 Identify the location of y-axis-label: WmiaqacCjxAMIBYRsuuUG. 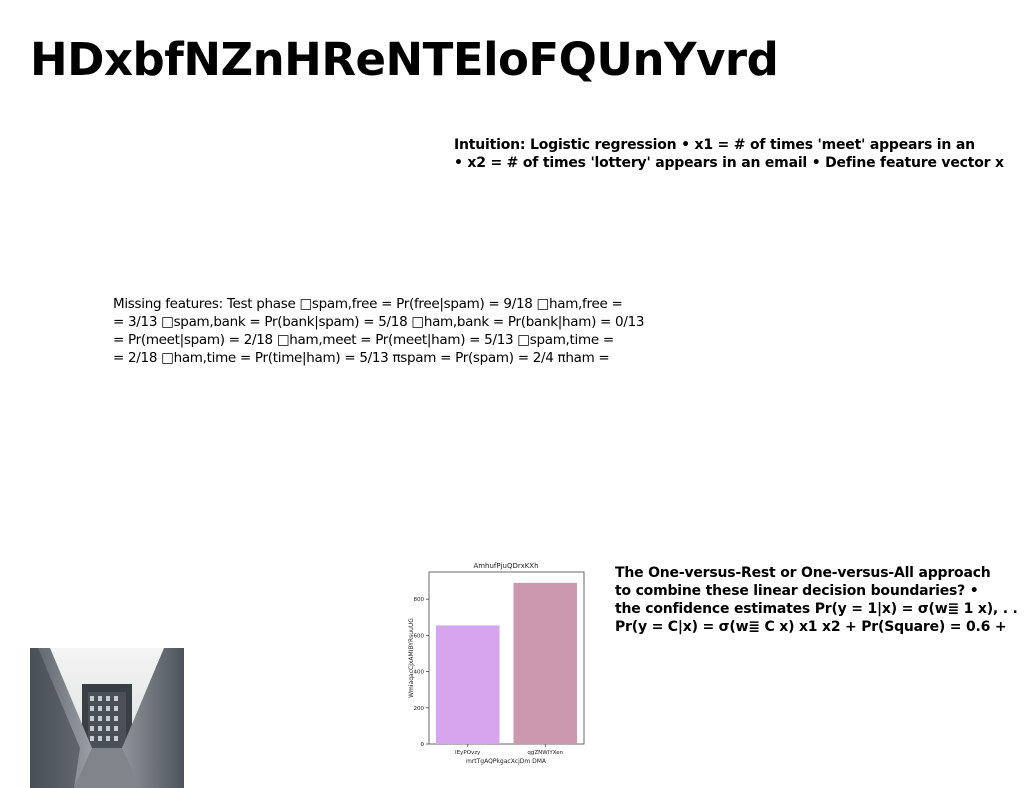
(411, 658).